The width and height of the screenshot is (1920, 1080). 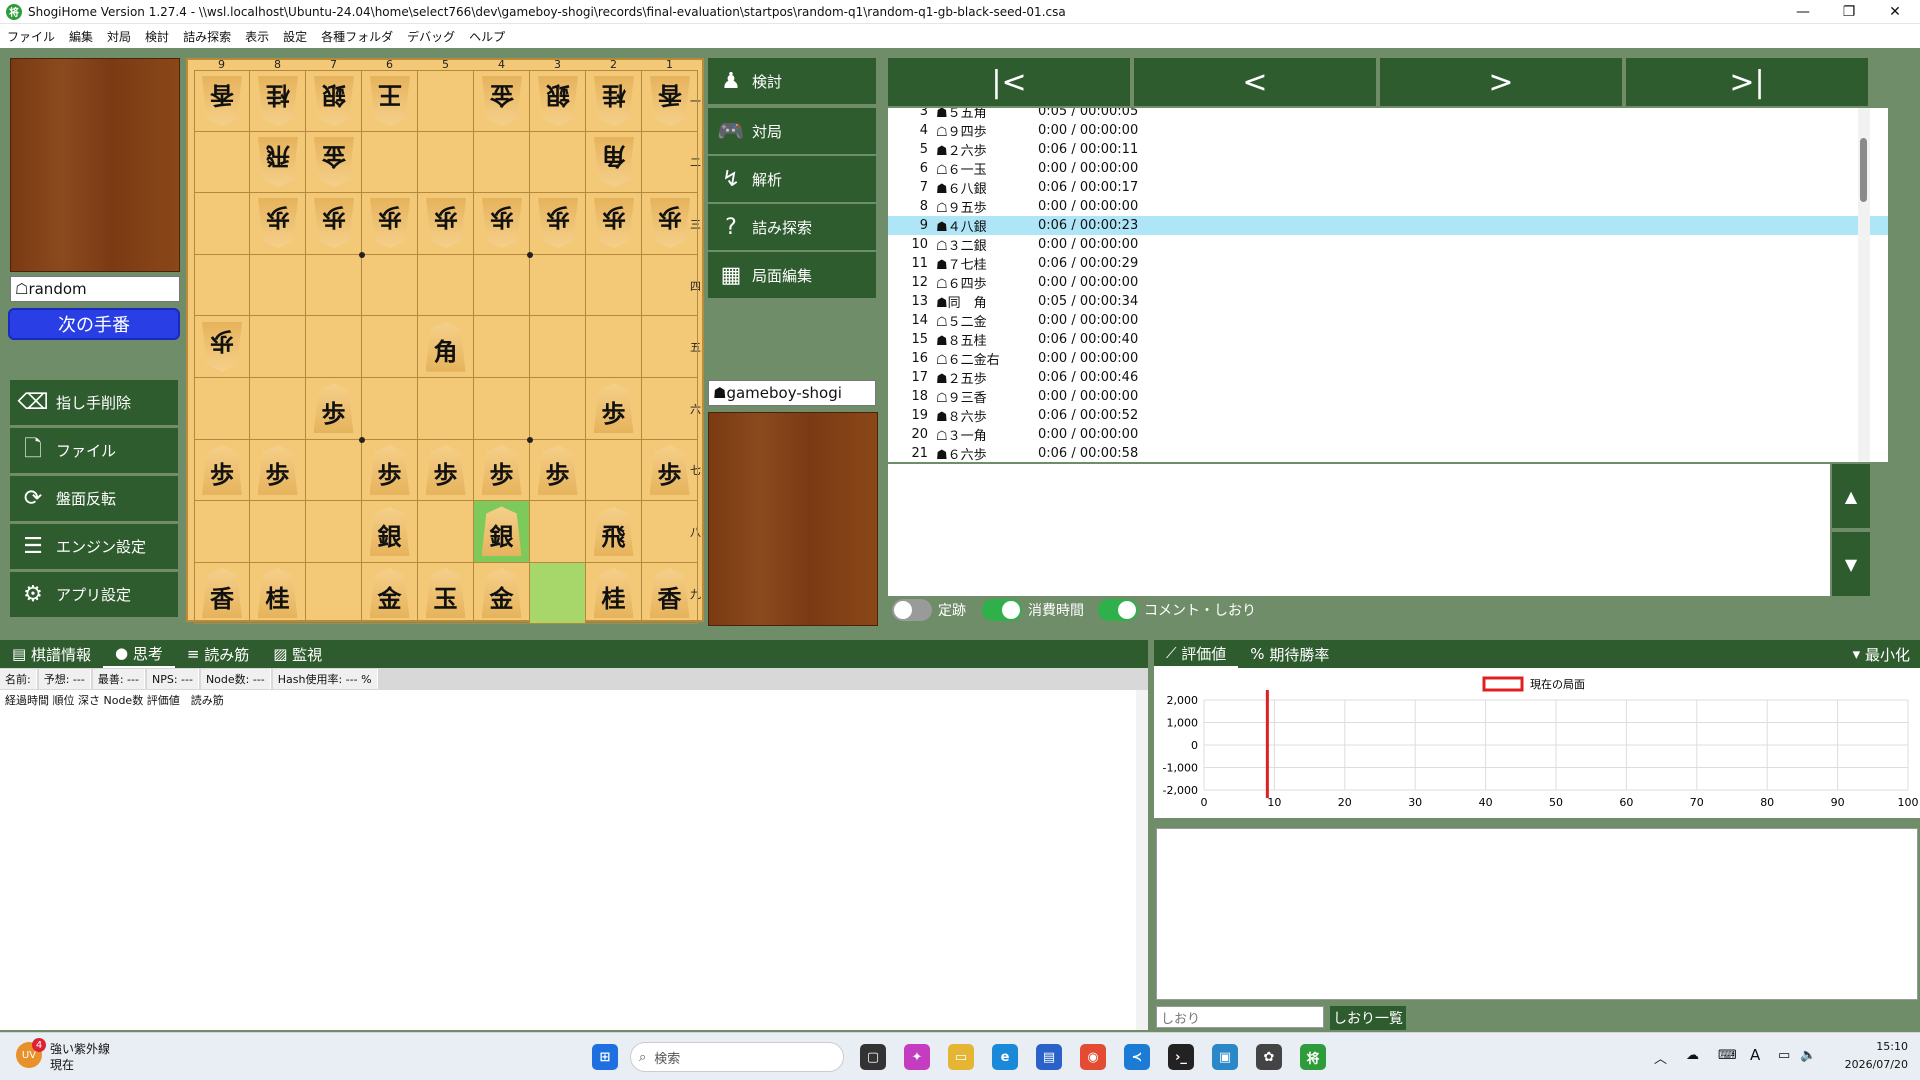 I want to click on tray-cloud-icon: ☁, so click(x=1692, y=1055).